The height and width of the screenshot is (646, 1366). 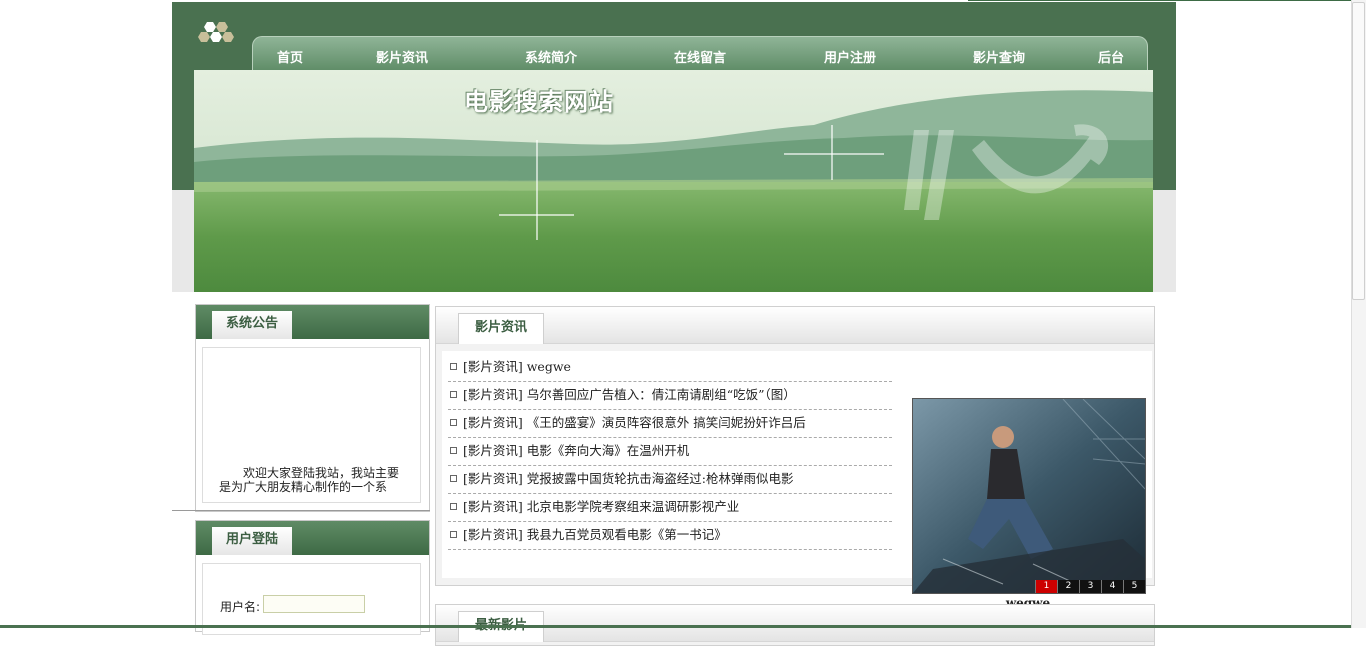 I want to click on slideshow-image: 1 2 3 4 5, so click(x=1029, y=496).